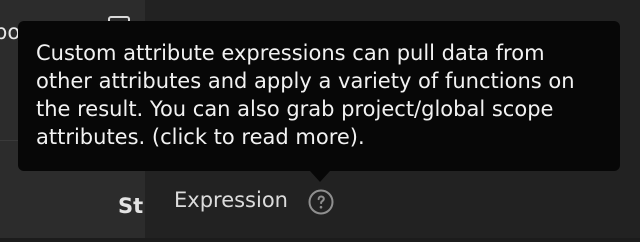 The image size is (640, 242). I want to click on left-label: St, so click(131, 206).